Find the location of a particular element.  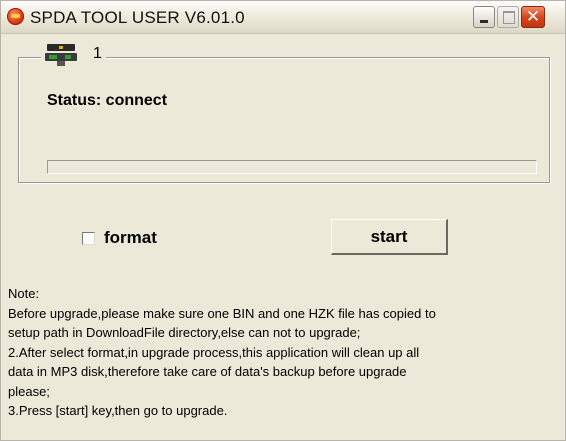

device-board-icon is located at coordinates (62, 54).